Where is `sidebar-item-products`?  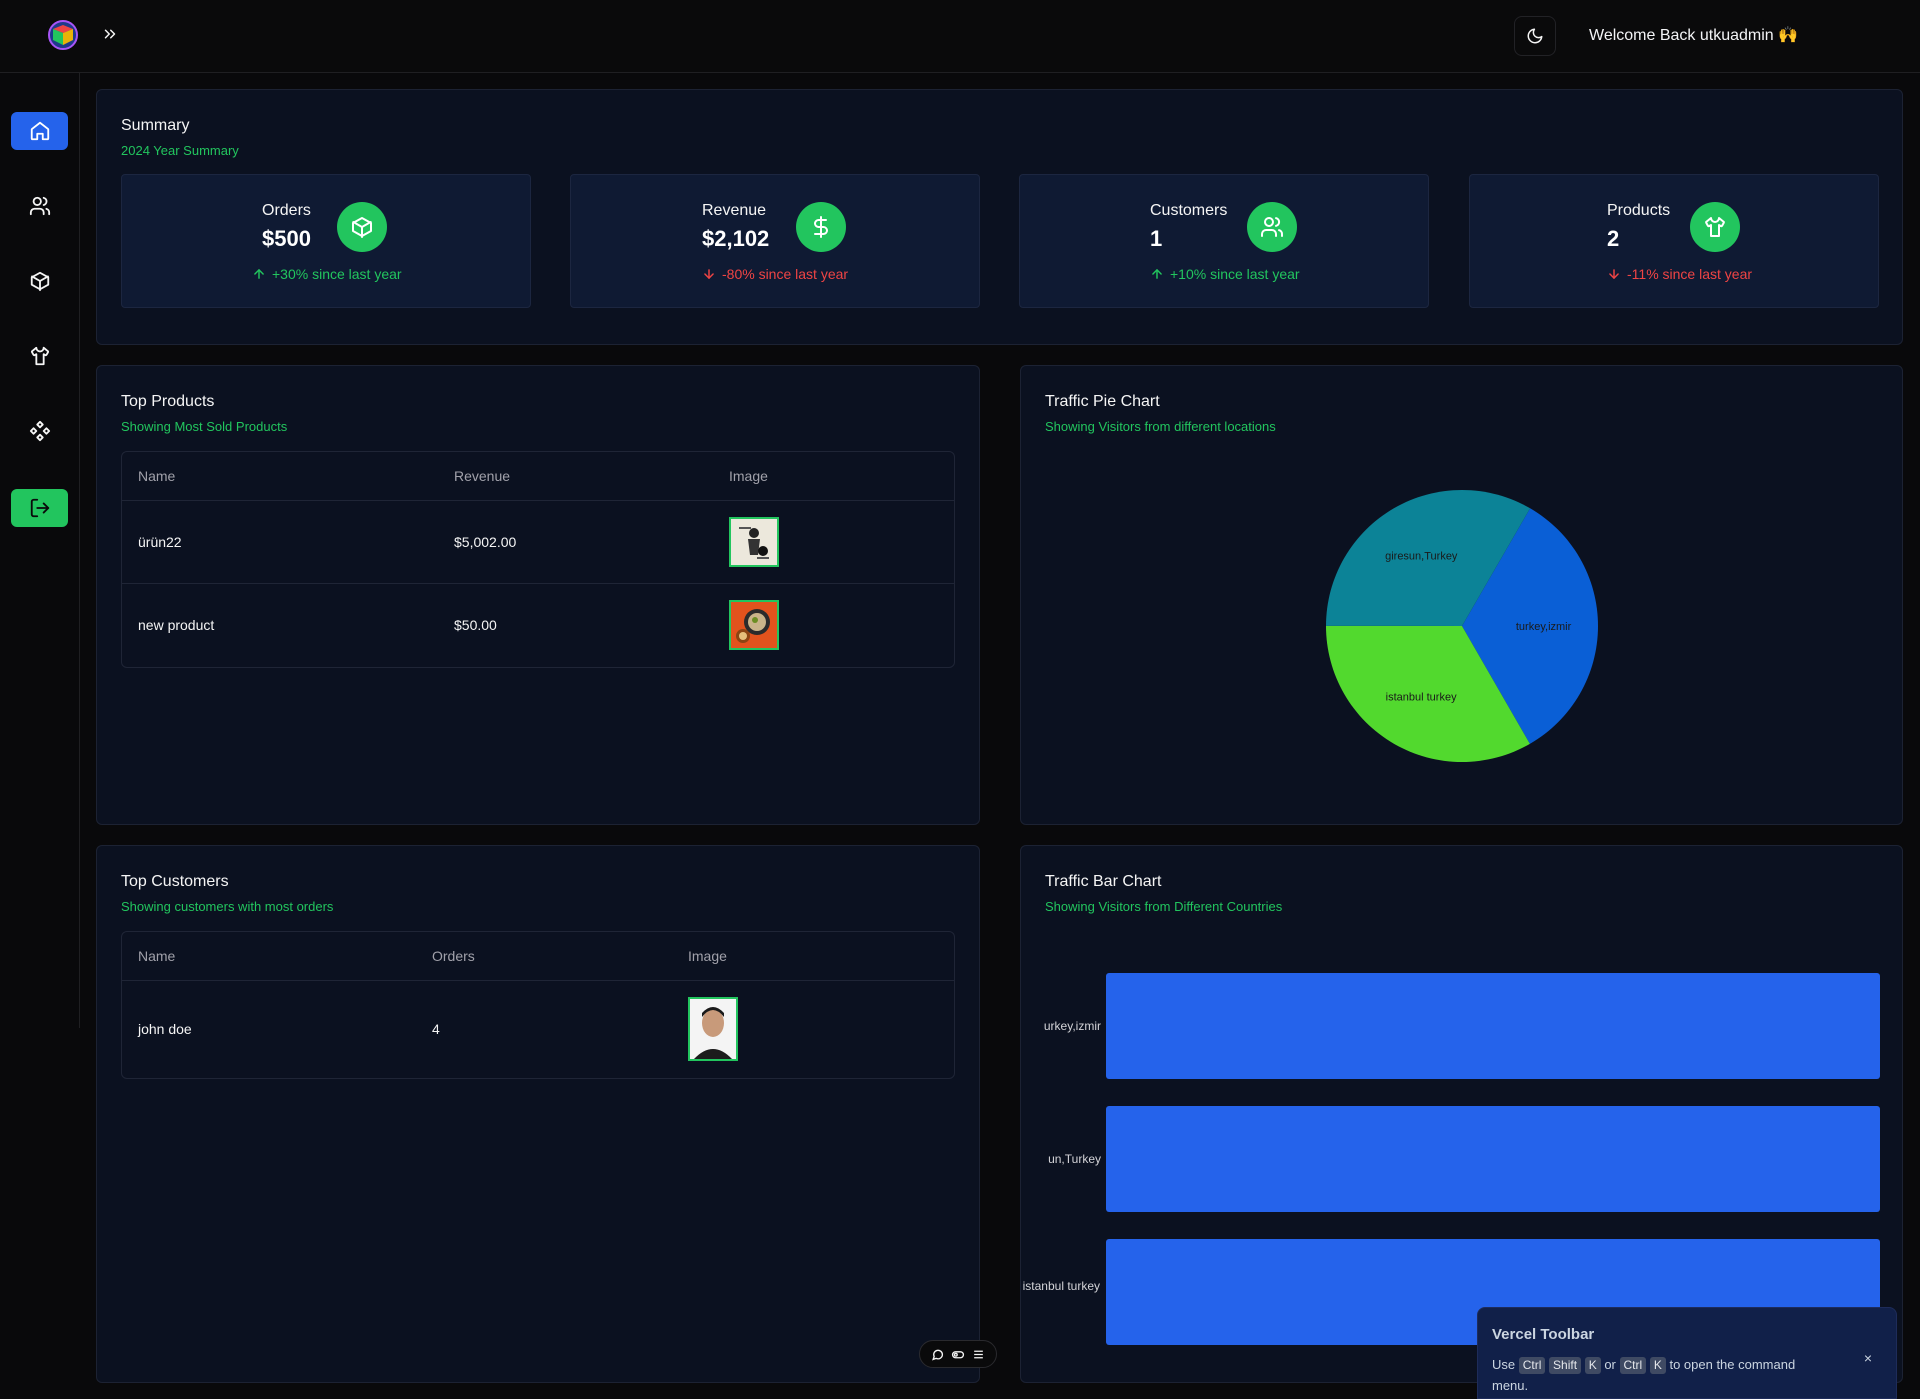 sidebar-item-products is located at coordinates (39, 356).